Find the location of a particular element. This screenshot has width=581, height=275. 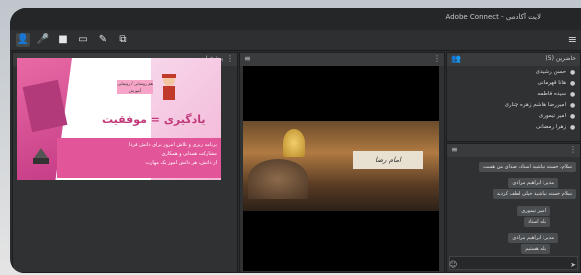

main-toolbar: 👤 🎤 ■ ▭ ✎ ⧉ ≡ is located at coordinates (295, 40).